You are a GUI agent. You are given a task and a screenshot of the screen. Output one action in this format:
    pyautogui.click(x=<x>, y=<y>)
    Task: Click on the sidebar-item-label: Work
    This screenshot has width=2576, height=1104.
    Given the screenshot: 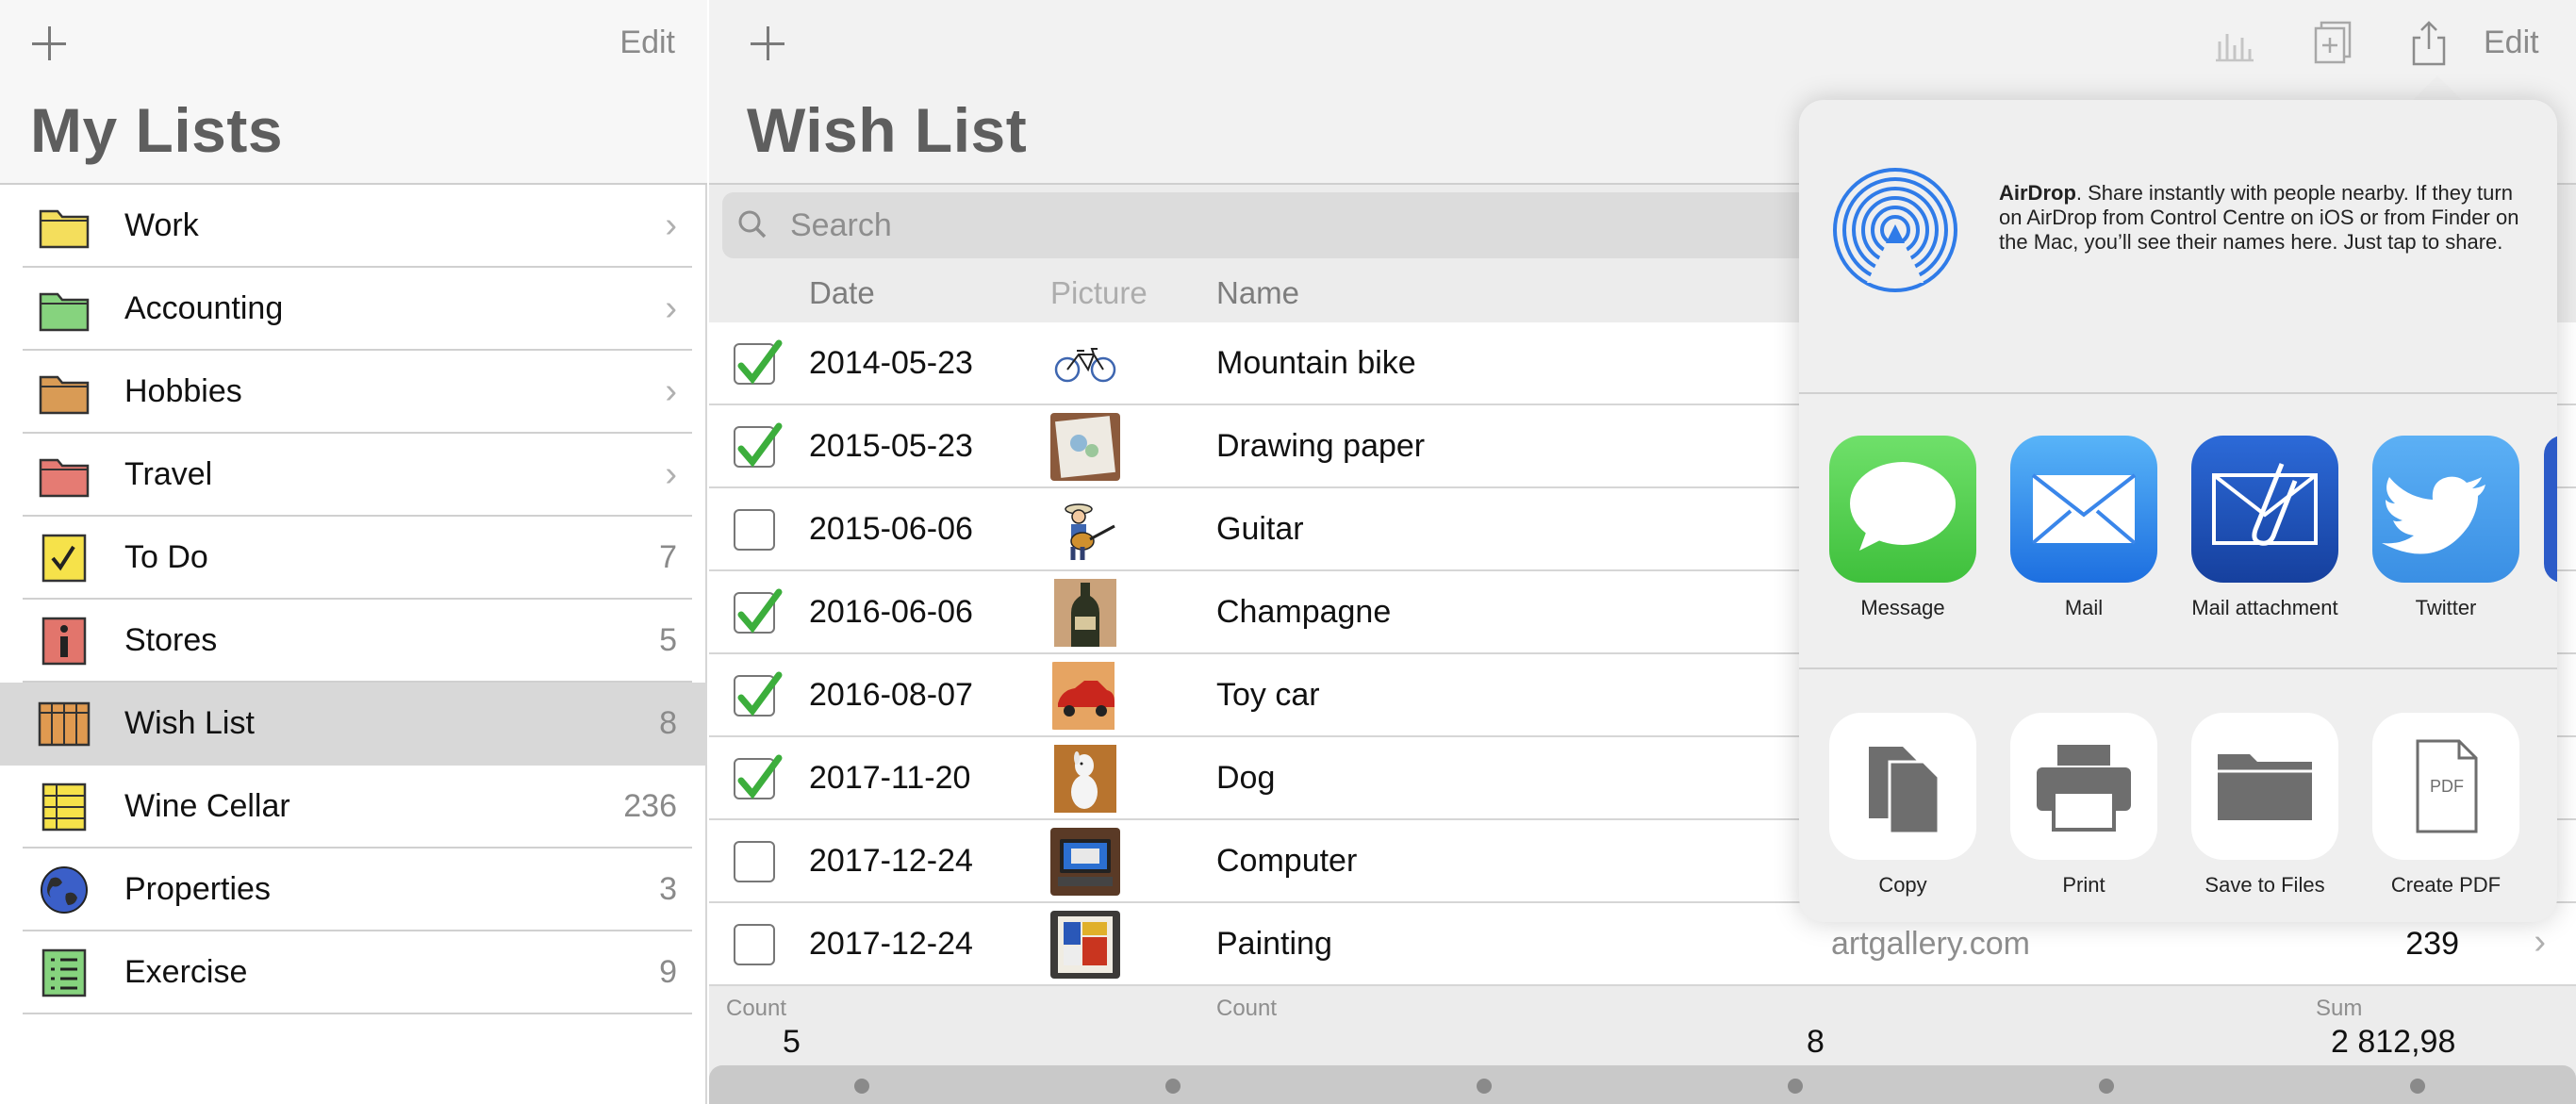 What is the action you would take?
    pyautogui.click(x=161, y=225)
    